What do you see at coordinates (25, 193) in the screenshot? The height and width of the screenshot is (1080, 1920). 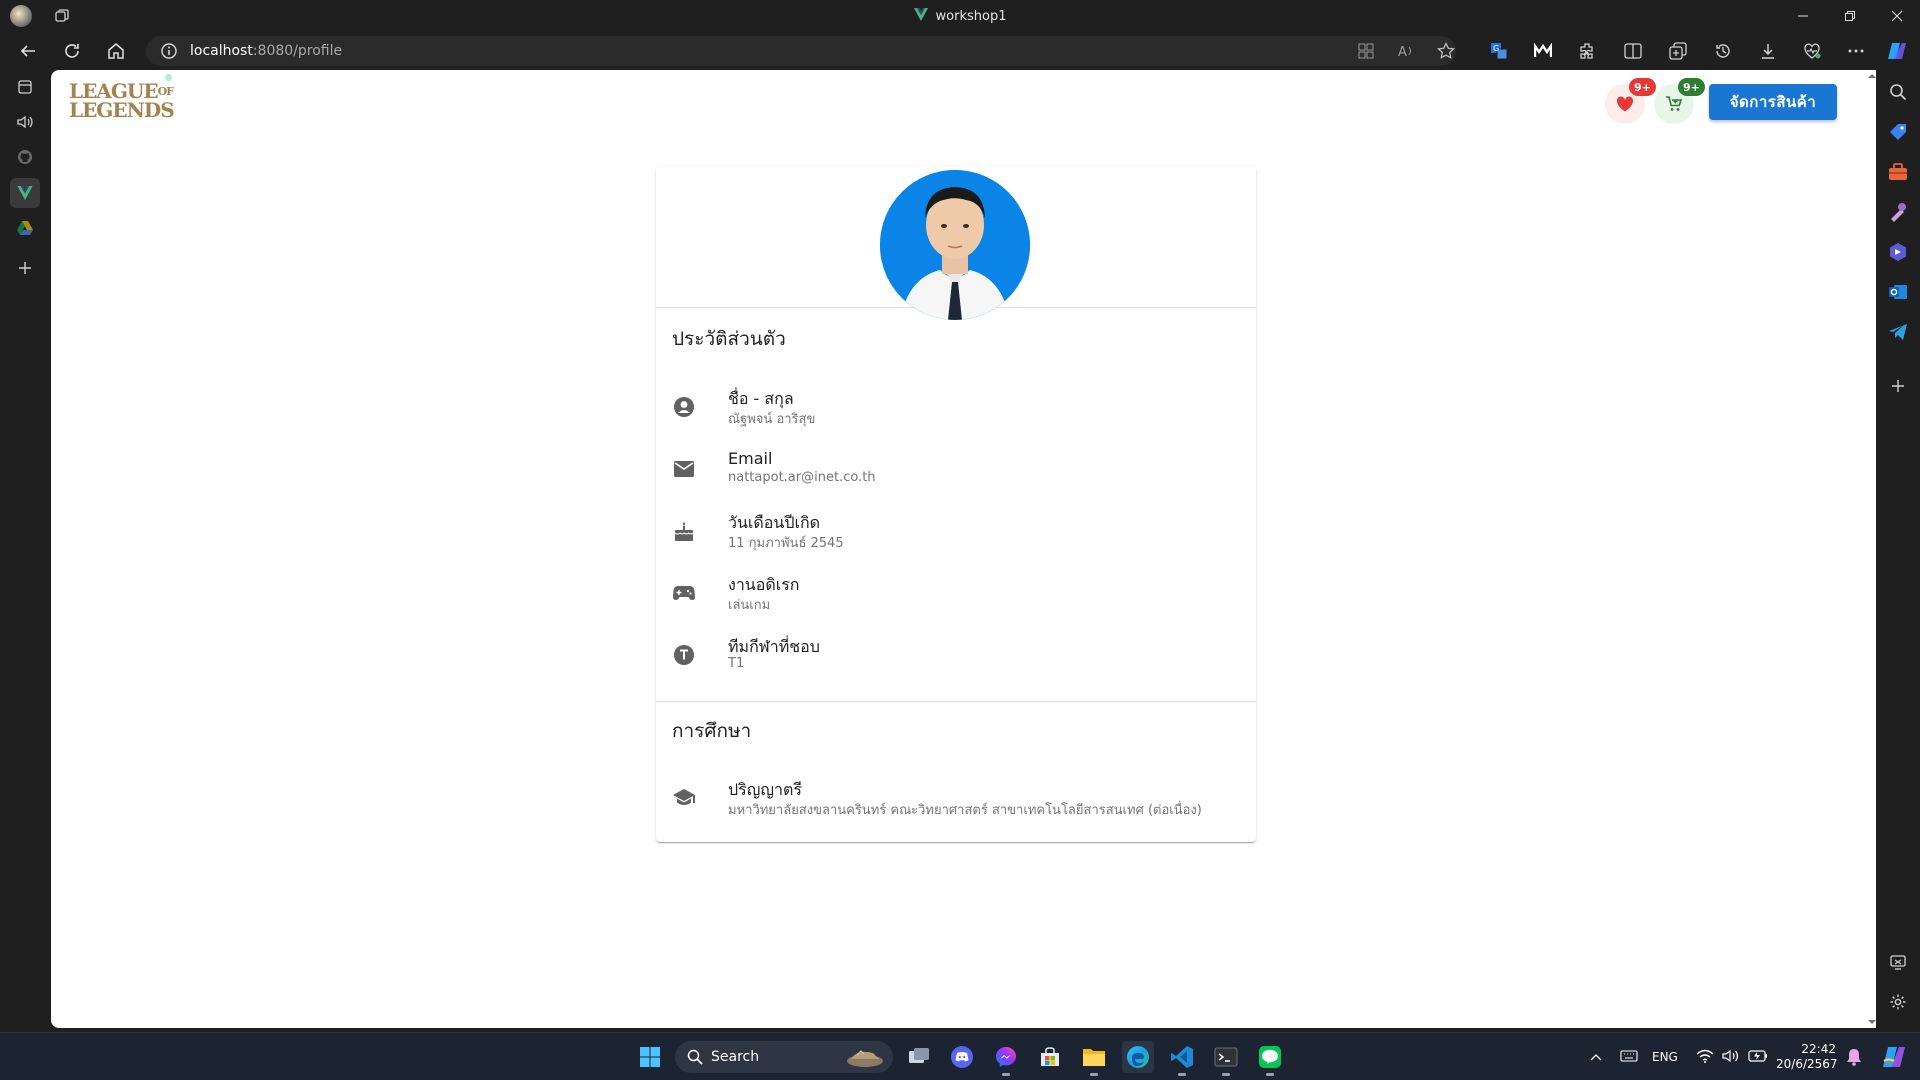 I see `tab-workshop1-vue-icon` at bounding box center [25, 193].